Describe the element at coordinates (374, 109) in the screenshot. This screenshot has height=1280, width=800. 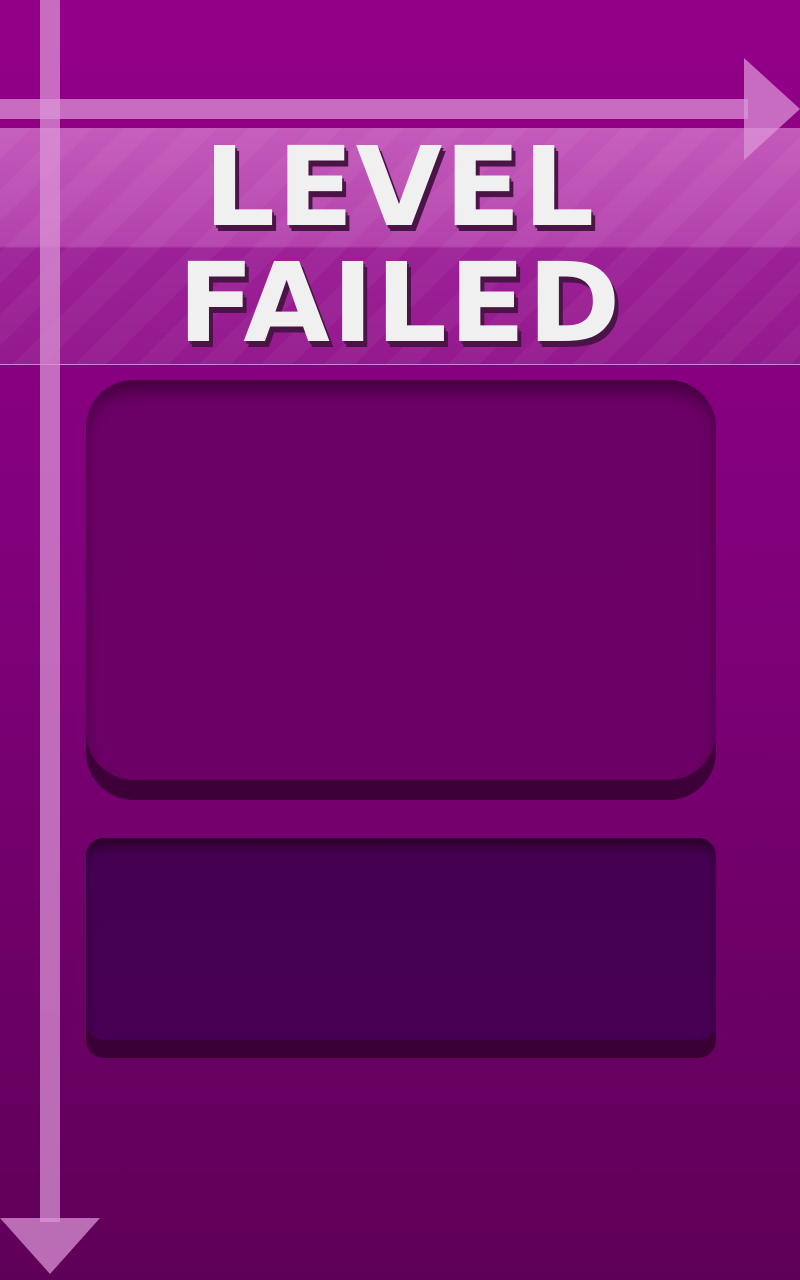
I see `arrow-right-icon` at that location.